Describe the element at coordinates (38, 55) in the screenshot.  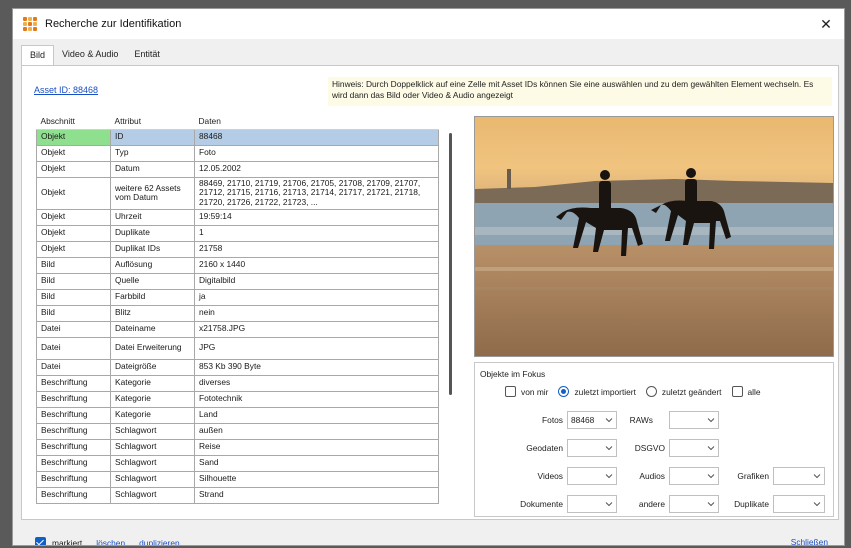
I see `tab-bild: Bild` at that location.